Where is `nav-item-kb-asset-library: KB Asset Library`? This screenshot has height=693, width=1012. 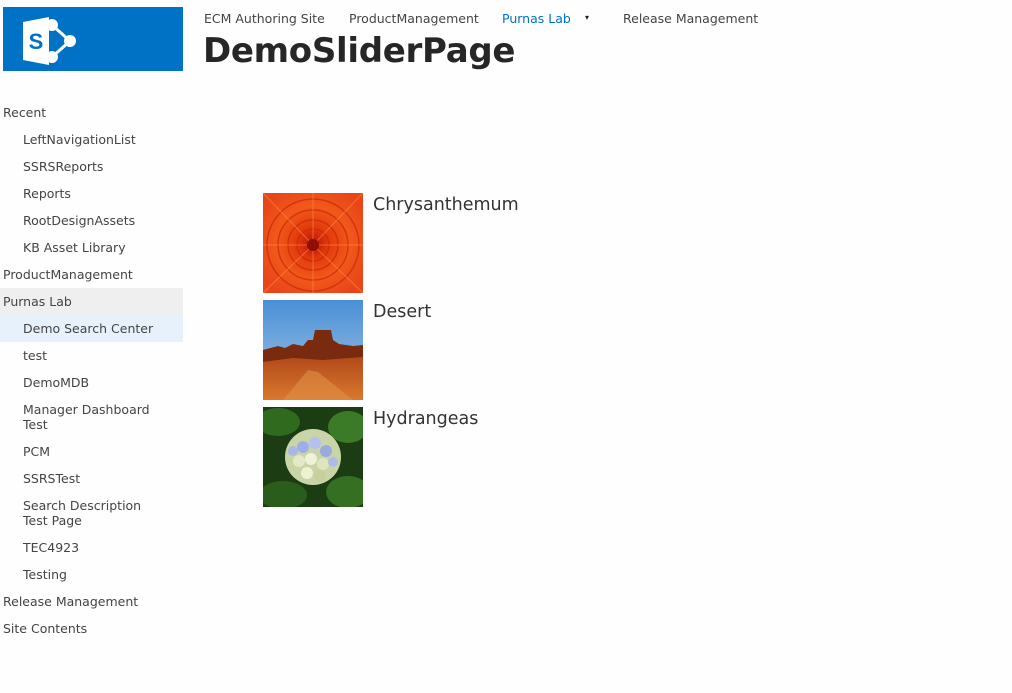
nav-item-kb-asset-library: KB Asset Library is located at coordinates (91, 247).